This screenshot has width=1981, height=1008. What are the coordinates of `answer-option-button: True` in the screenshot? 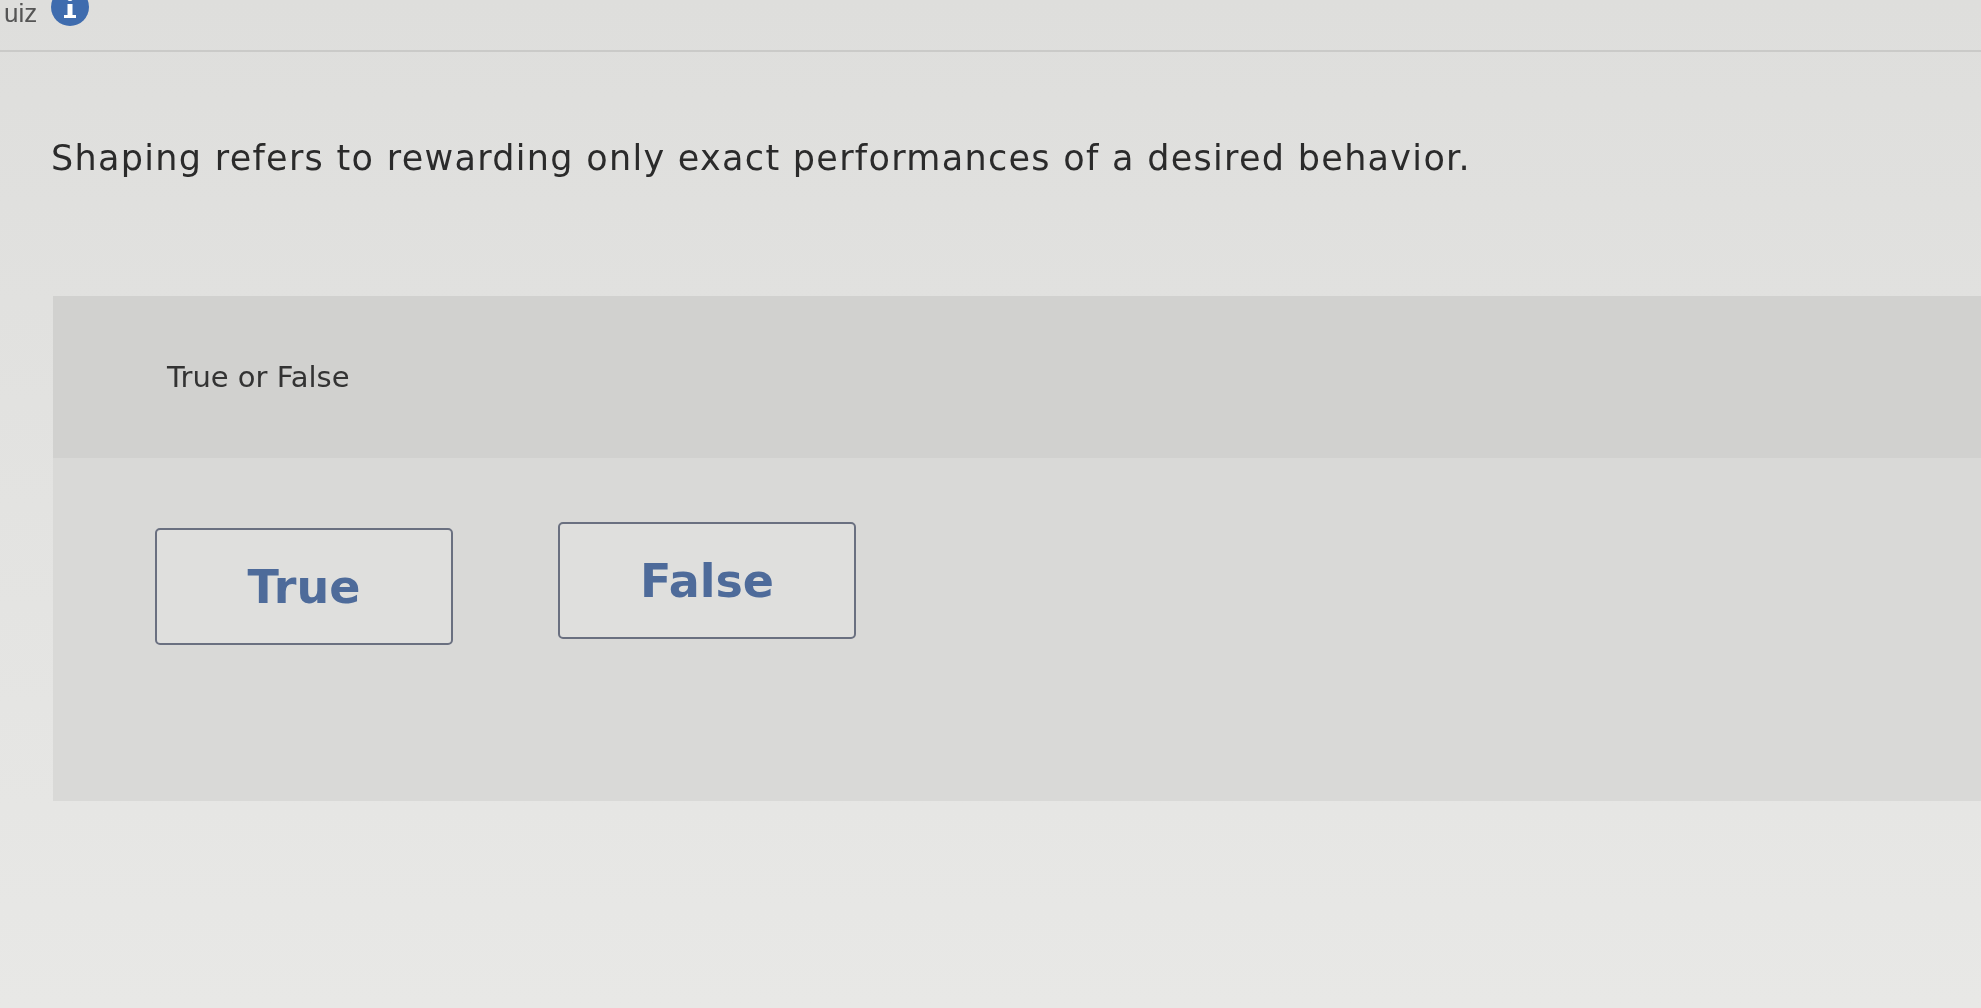 It's located at (304, 586).